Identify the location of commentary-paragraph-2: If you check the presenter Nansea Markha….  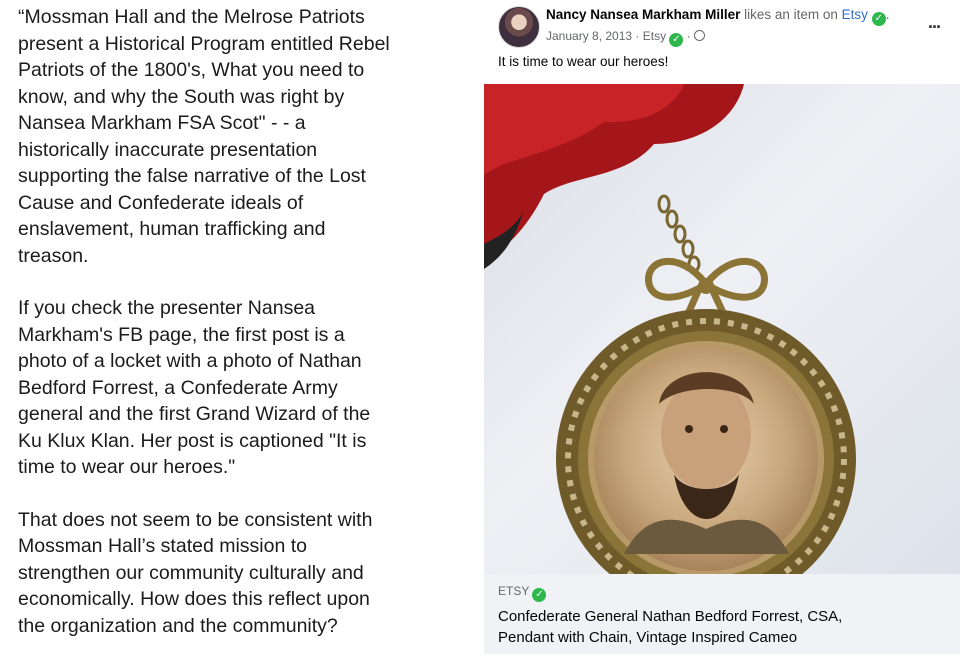
(194, 387).